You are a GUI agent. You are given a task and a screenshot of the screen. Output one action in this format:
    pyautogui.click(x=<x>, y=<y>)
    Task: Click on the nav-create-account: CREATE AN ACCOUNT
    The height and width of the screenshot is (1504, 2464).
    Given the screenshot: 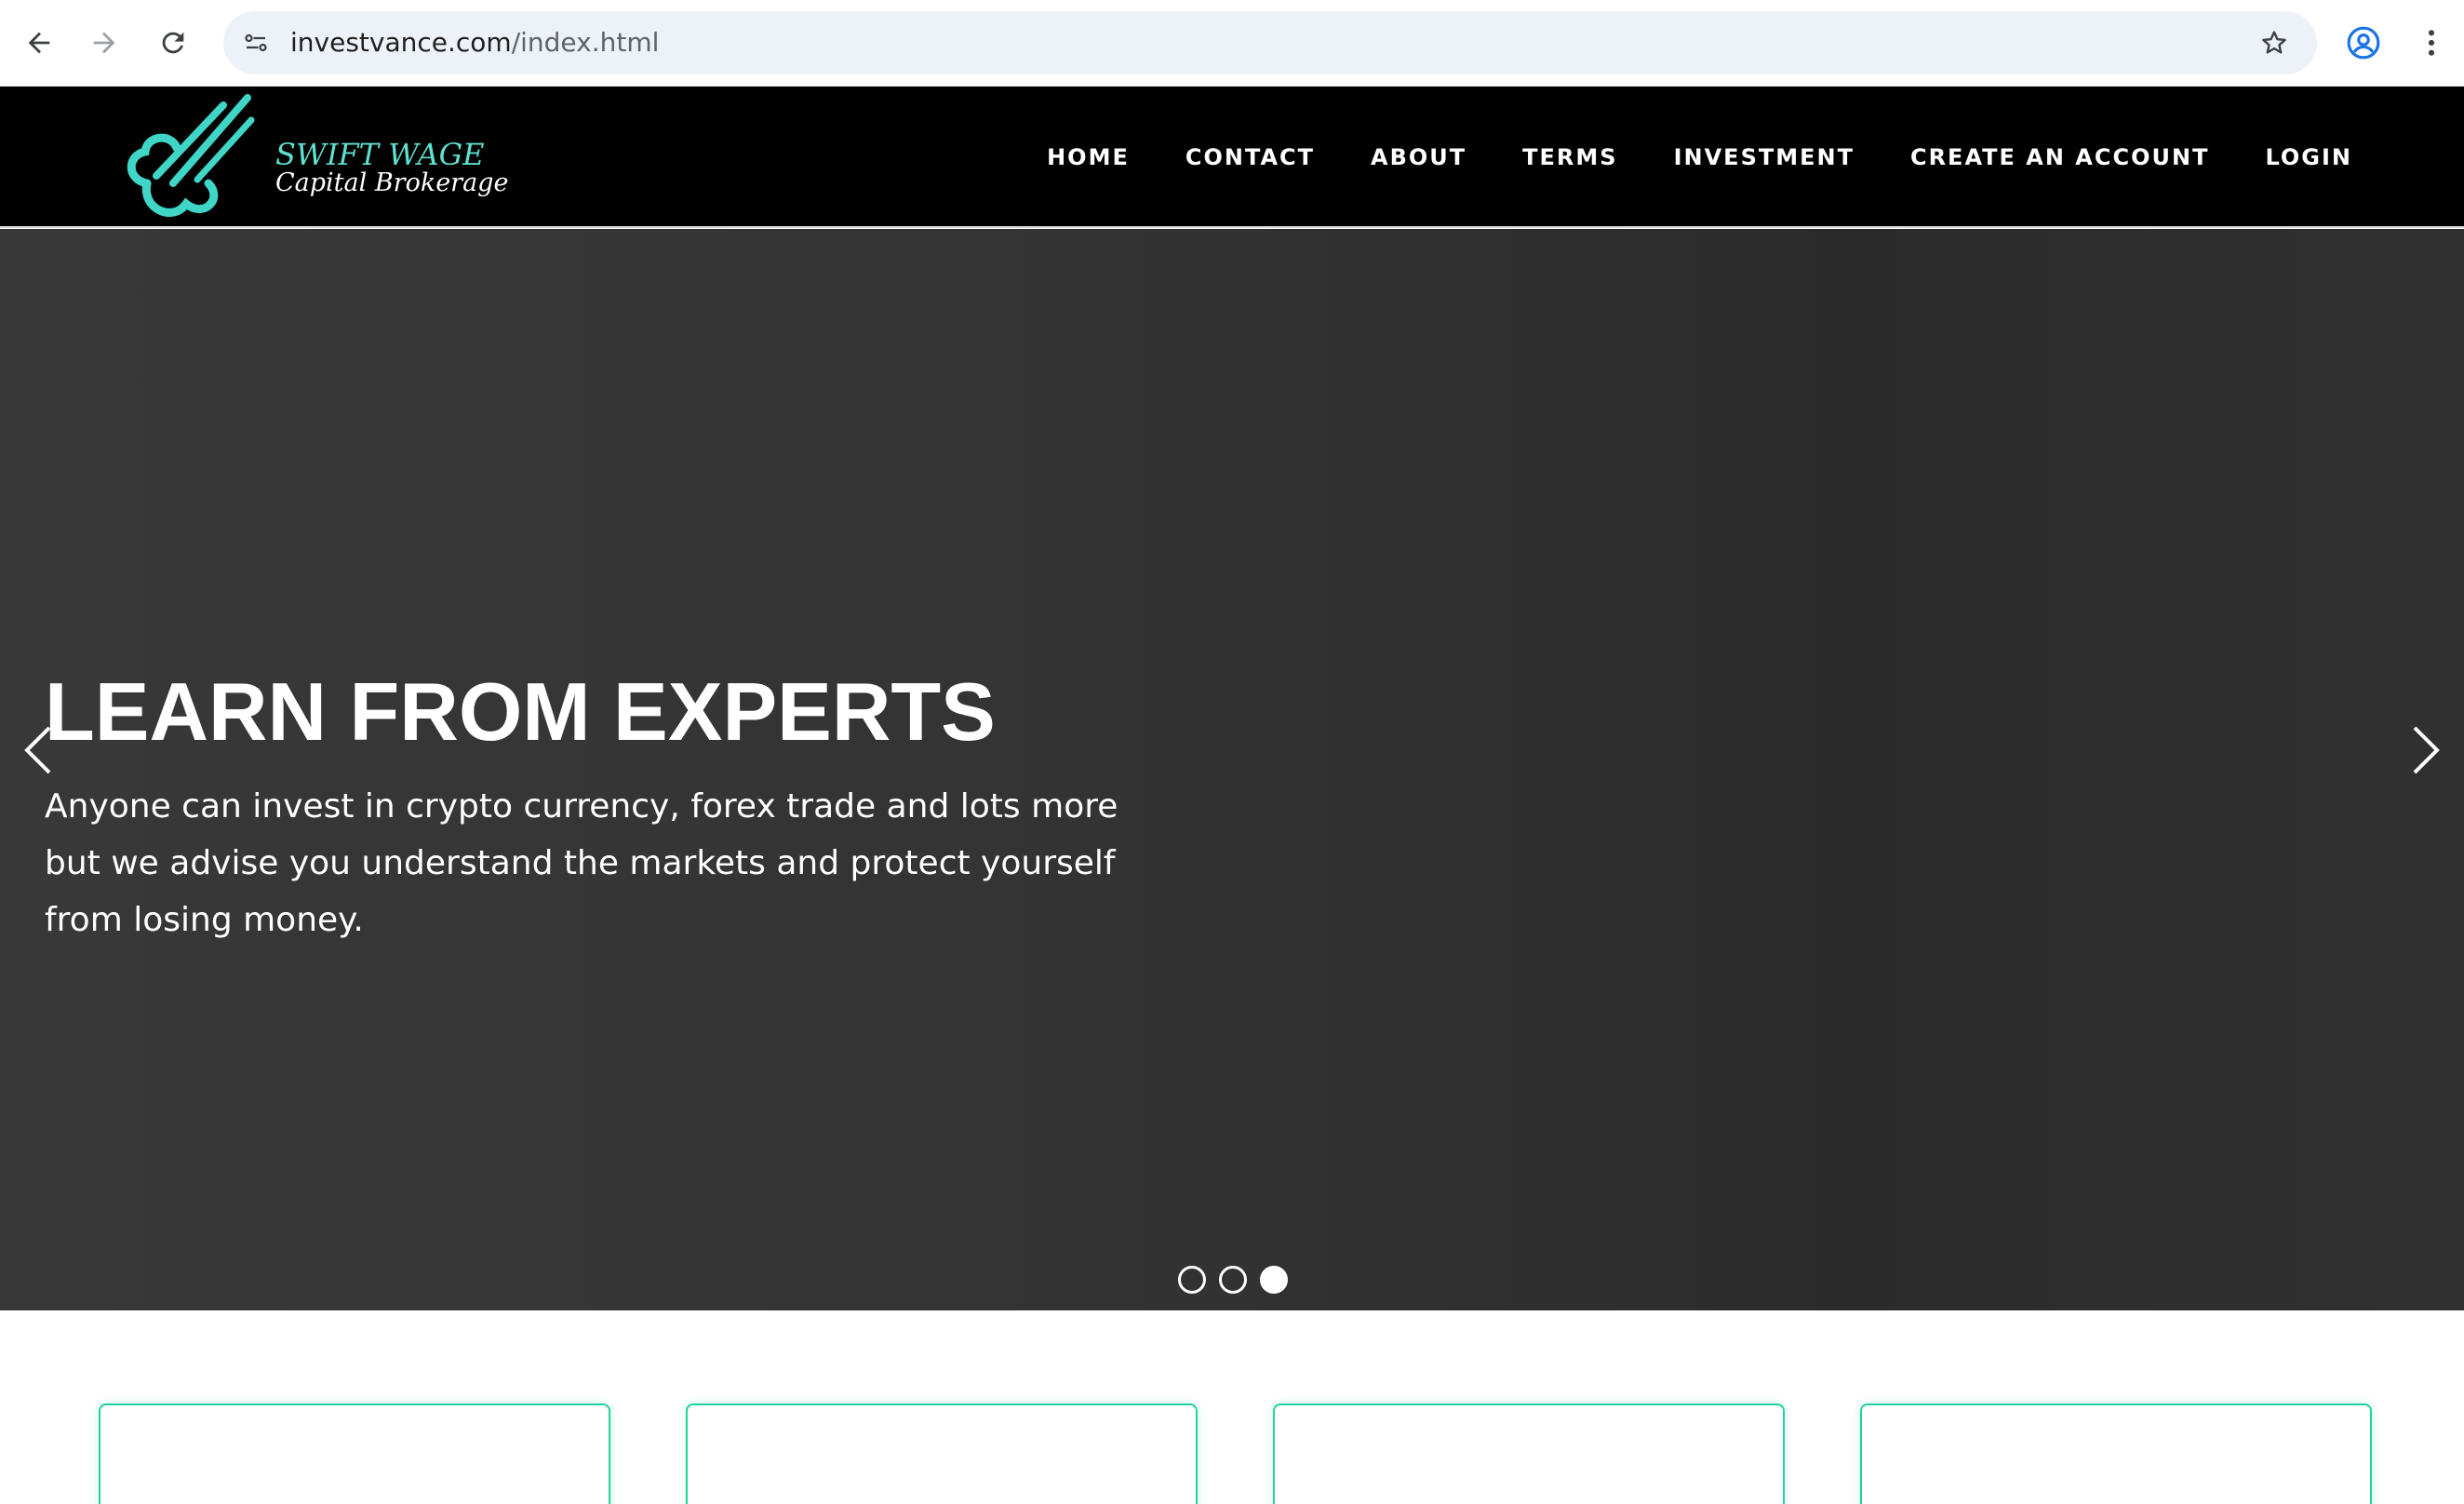 What is the action you would take?
    pyautogui.click(x=2059, y=157)
    